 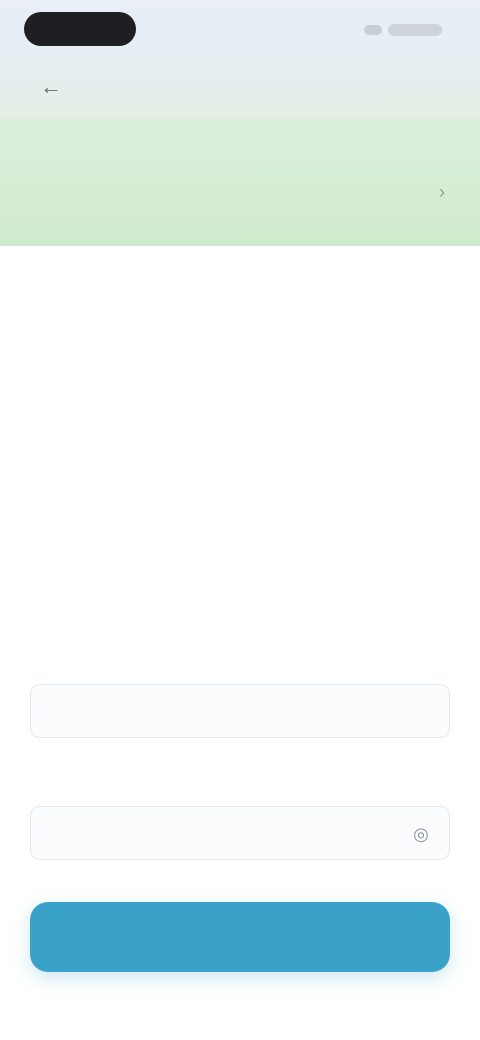 I want to click on toggle-password-visibility: ◎, so click(x=421, y=834).